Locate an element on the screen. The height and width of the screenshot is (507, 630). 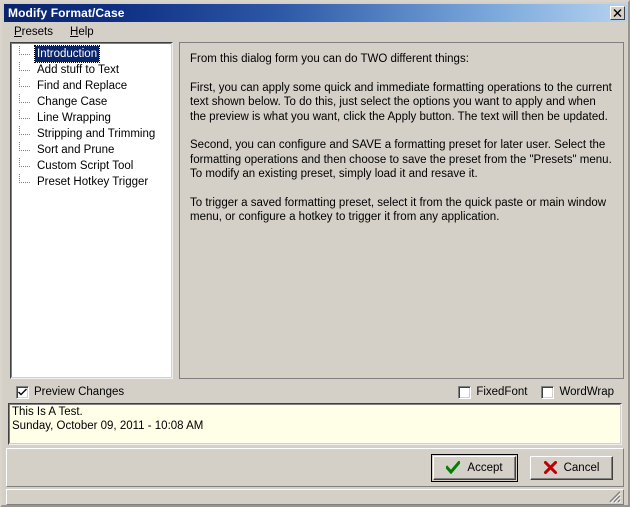
menu-presets-label-rest: resets is located at coordinates (37, 31).